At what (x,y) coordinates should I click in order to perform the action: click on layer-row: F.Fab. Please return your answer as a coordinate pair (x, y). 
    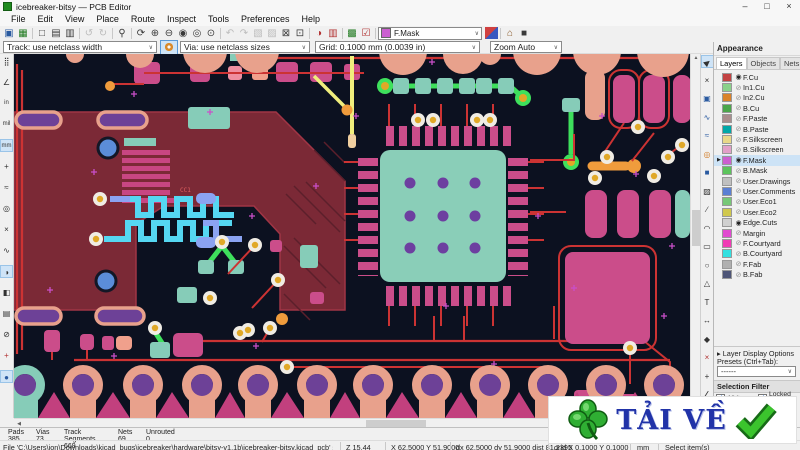
    Looking at the image, I should click on (757, 264).